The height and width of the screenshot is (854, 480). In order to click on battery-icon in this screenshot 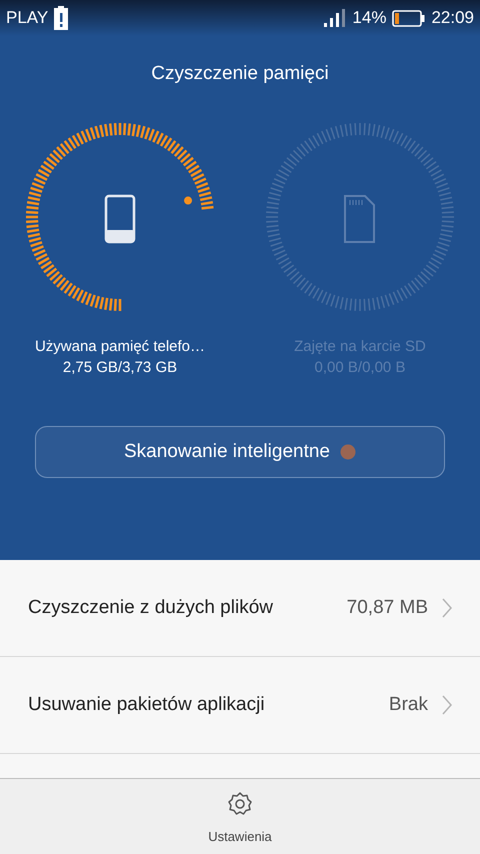, I will do `click(409, 18)`.